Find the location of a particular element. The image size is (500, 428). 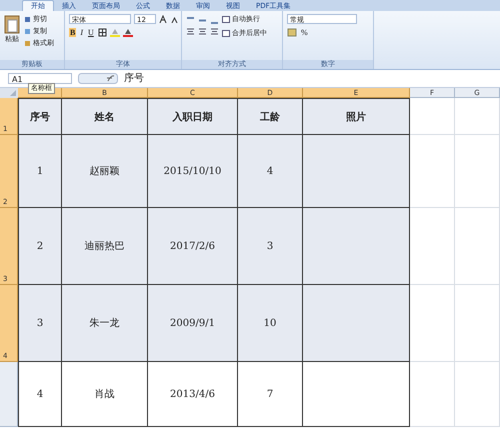

border-icon is located at coordinates (102, 32).